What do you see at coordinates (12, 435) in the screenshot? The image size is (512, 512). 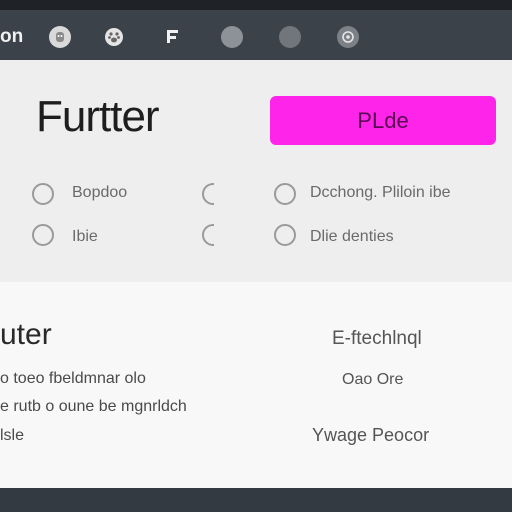 I see `body-line-3: lsle` at bounding box center [12, 435].